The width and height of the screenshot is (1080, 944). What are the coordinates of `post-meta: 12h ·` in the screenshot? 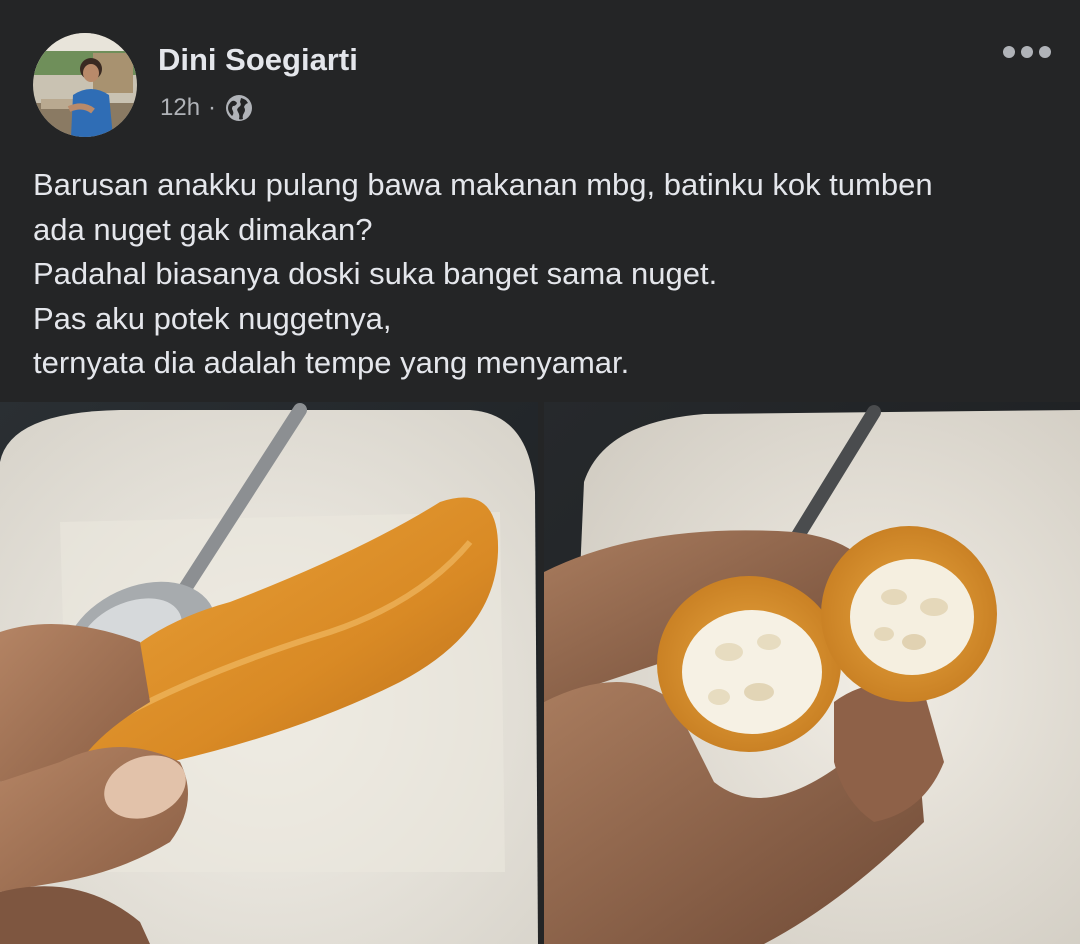 It's located at (207, 108).